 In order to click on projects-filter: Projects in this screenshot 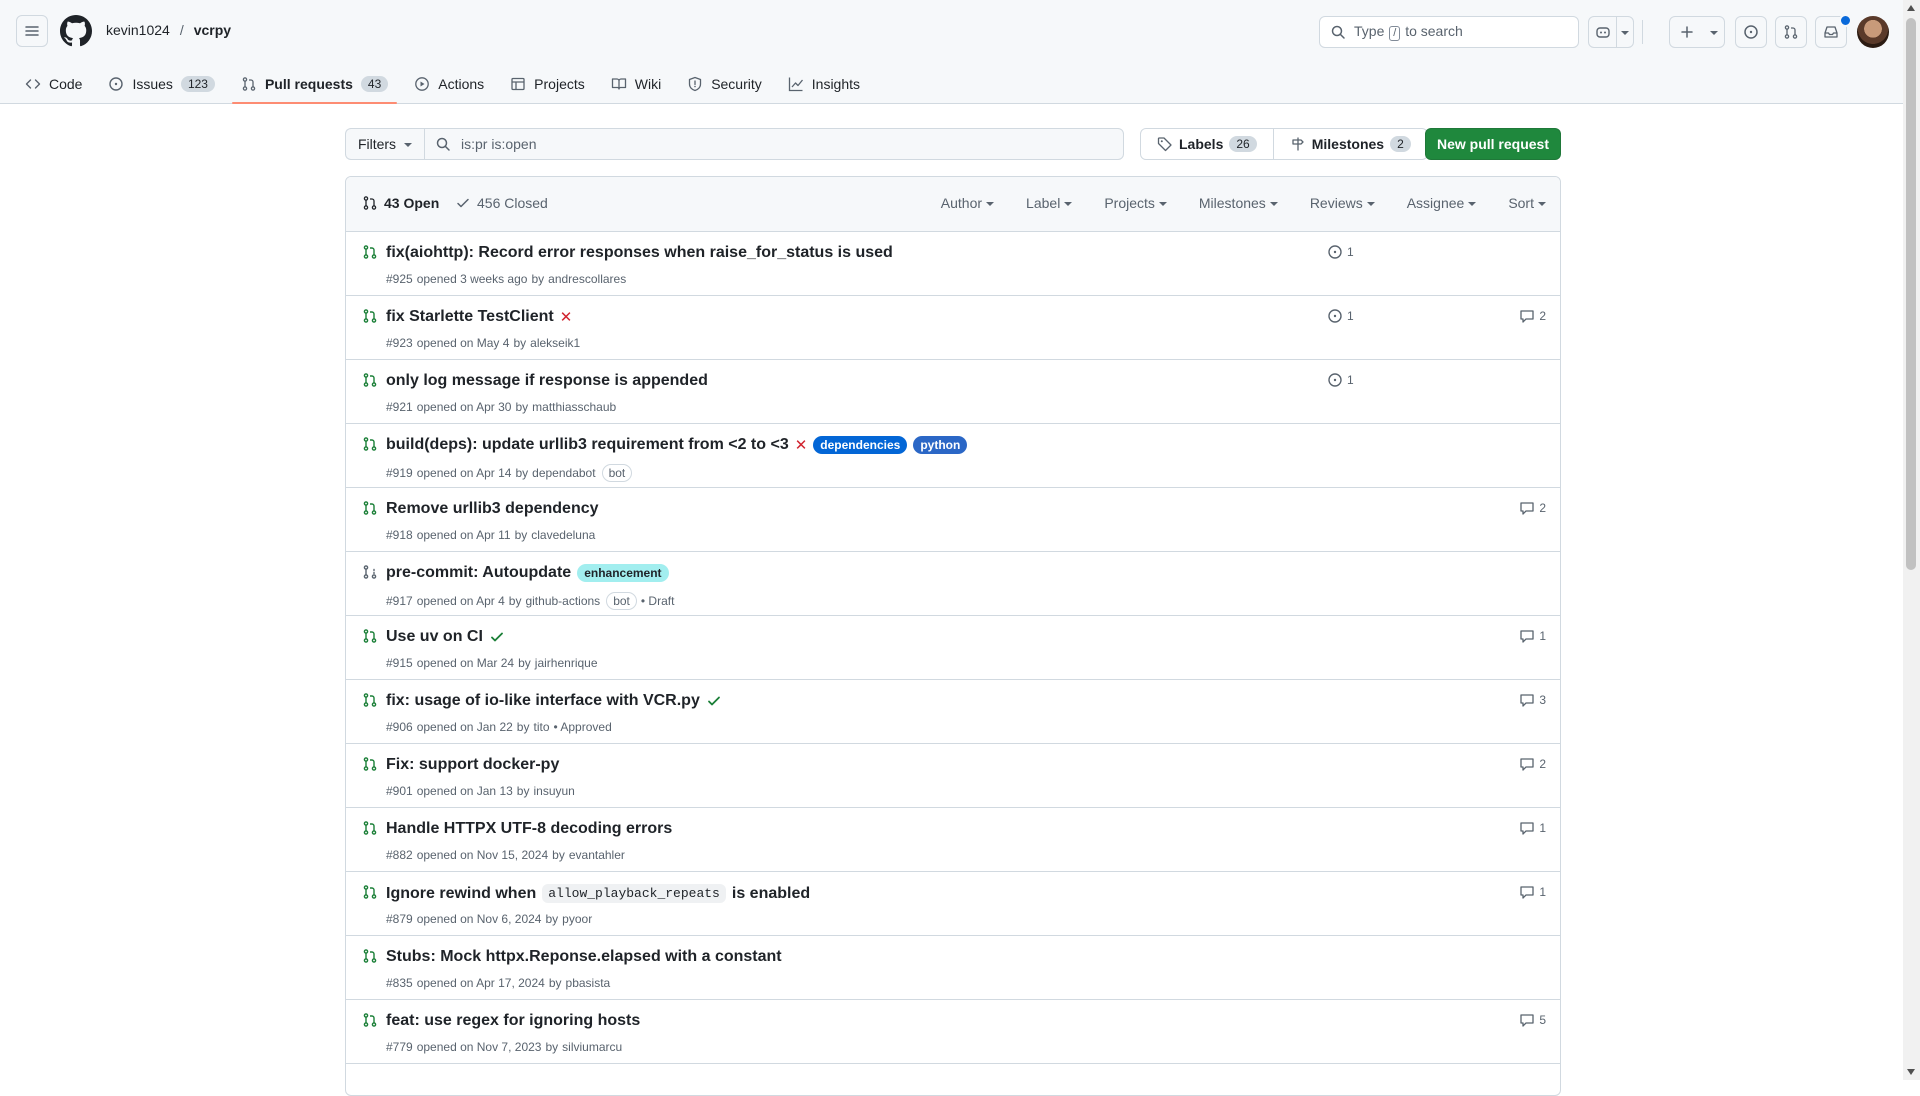, I will do `click(1135, 203)`.